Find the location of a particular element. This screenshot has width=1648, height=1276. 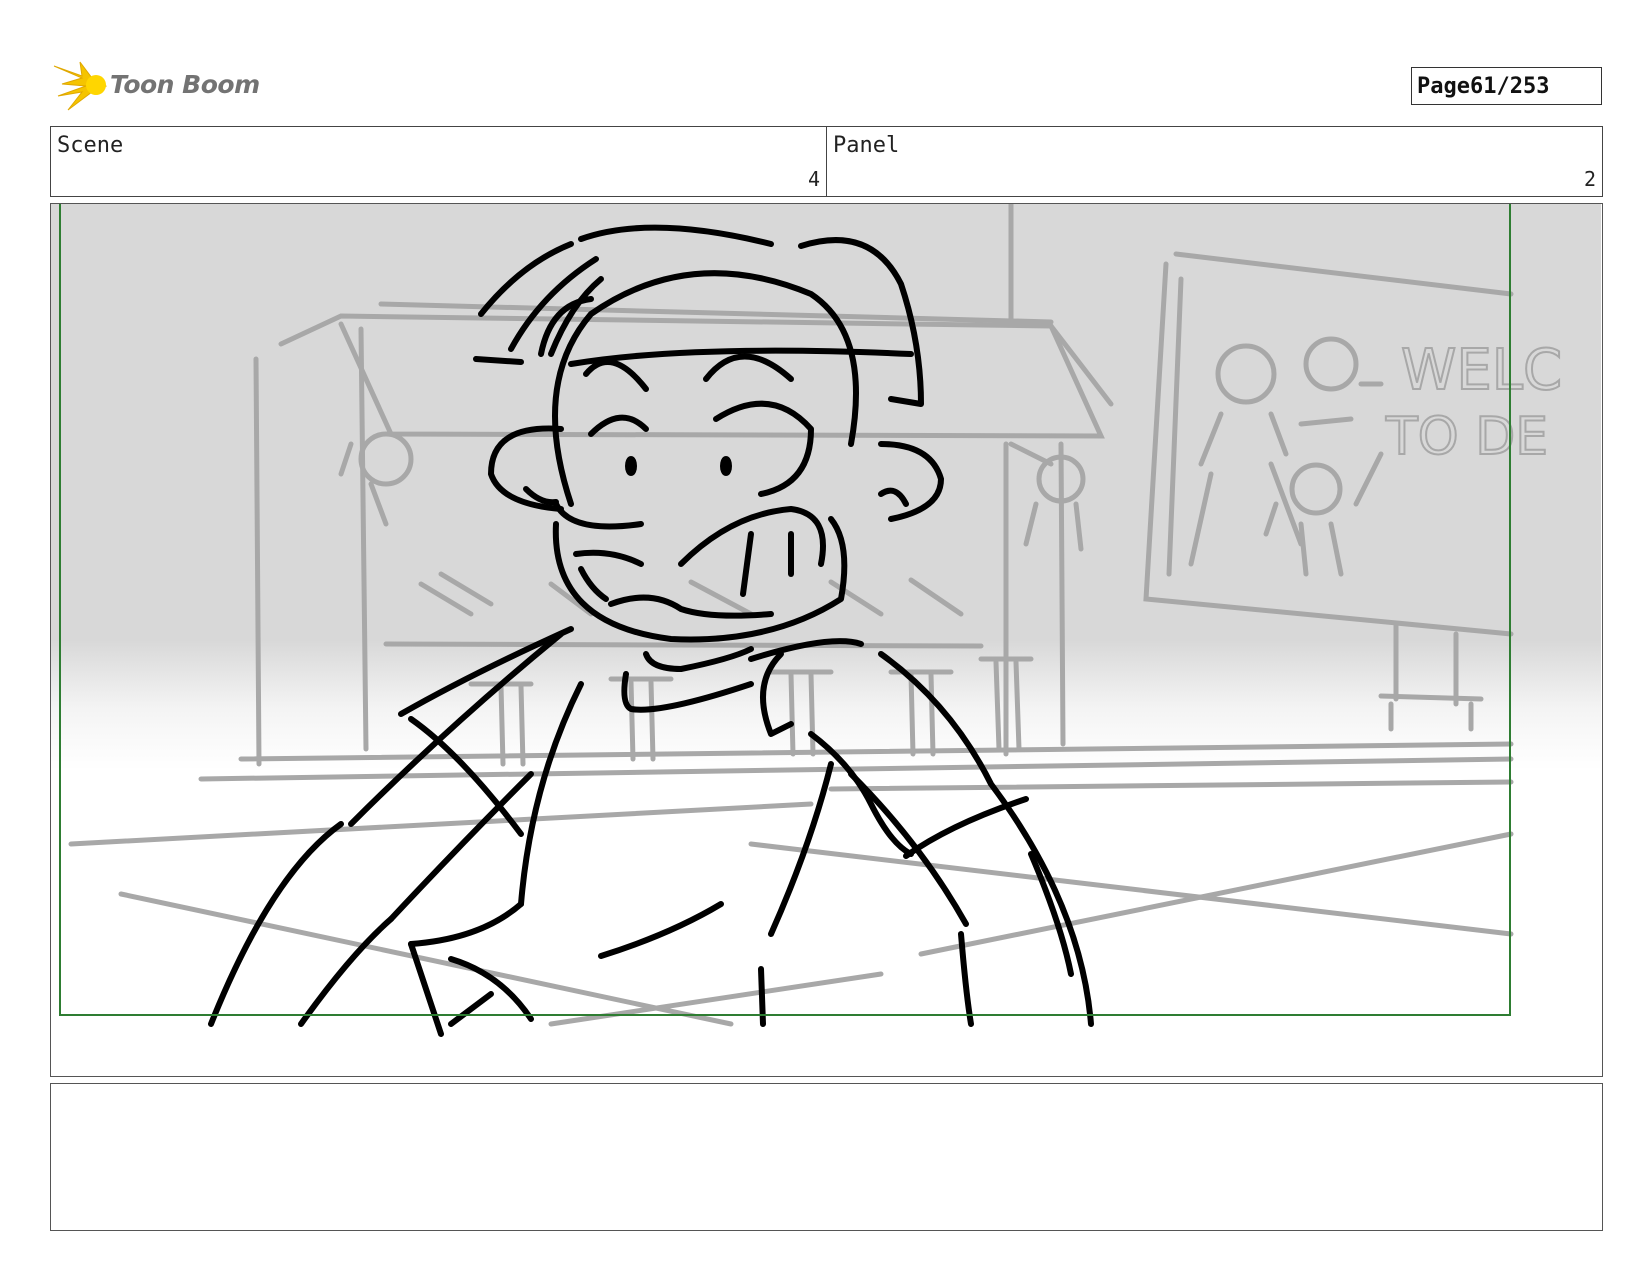

toon-boom-logo: Toon Boom is located at coordinates (157, 86).